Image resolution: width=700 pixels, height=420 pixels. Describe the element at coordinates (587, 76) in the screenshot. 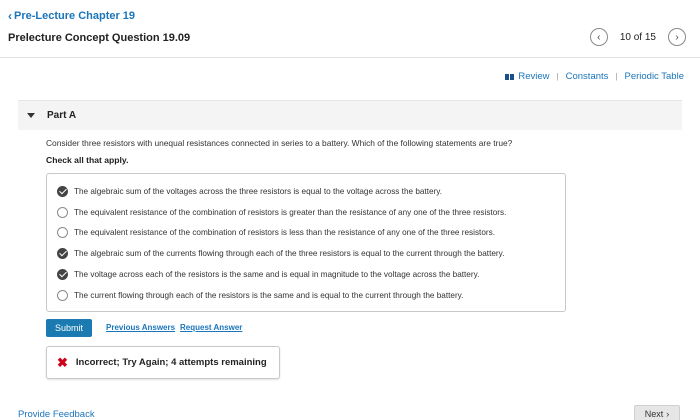

I see `constants-link: Constants` at that location.